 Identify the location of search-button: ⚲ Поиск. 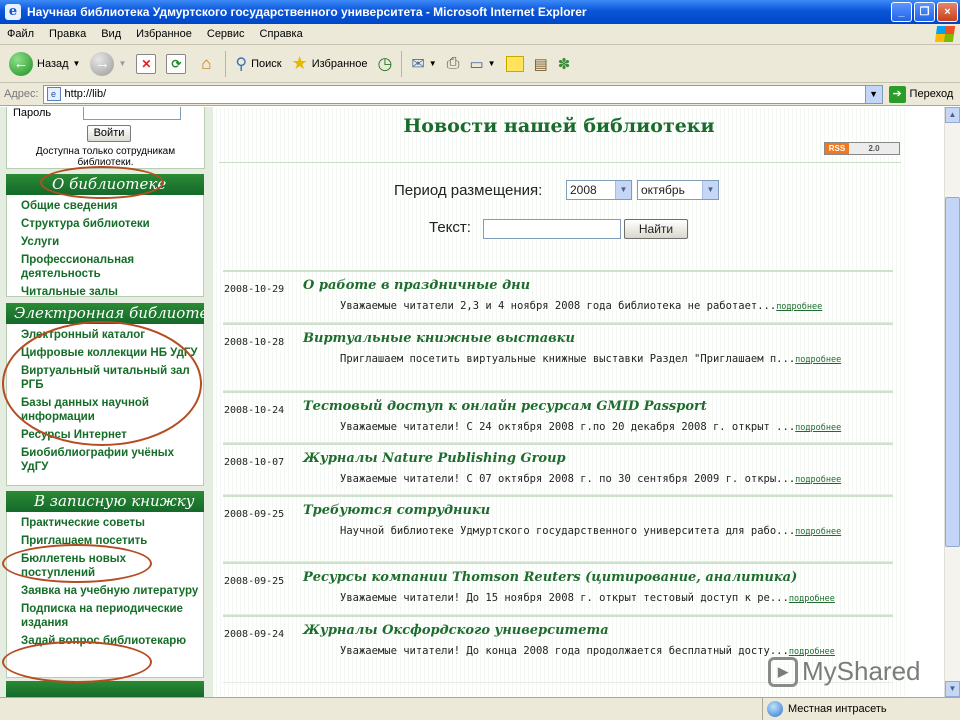
(258, 64).